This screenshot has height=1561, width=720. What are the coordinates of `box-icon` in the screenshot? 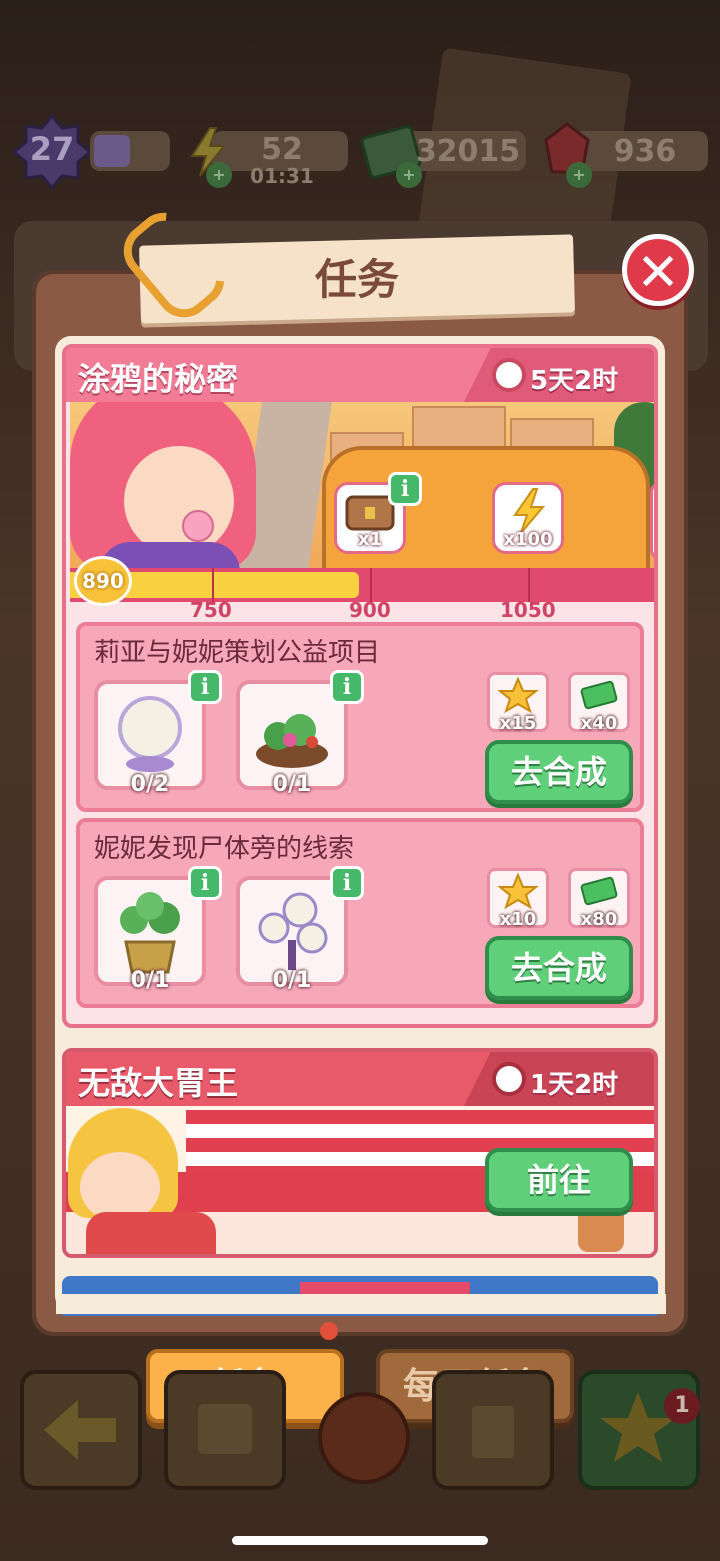 It's located at (225, 1429).